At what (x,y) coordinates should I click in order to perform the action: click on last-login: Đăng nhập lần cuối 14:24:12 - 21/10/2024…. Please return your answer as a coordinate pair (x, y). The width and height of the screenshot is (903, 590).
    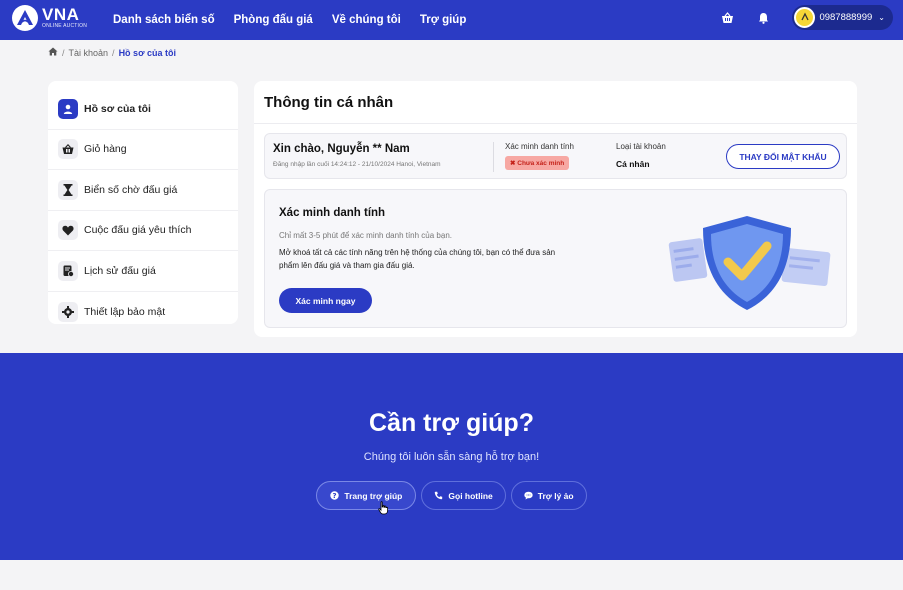
    Looking at the image, I should click on (357, 164).